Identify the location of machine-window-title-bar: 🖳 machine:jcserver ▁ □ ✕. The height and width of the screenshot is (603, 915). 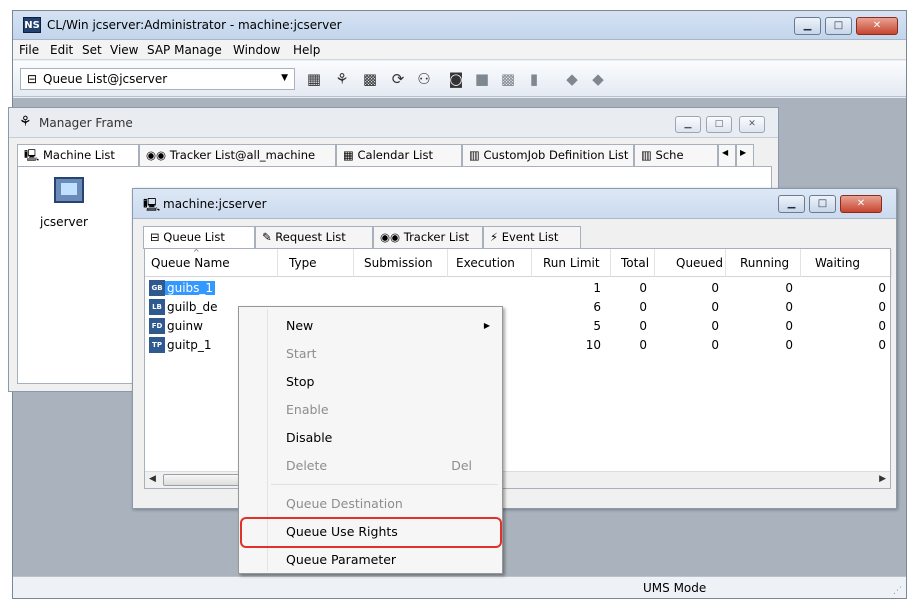
(514, 204).